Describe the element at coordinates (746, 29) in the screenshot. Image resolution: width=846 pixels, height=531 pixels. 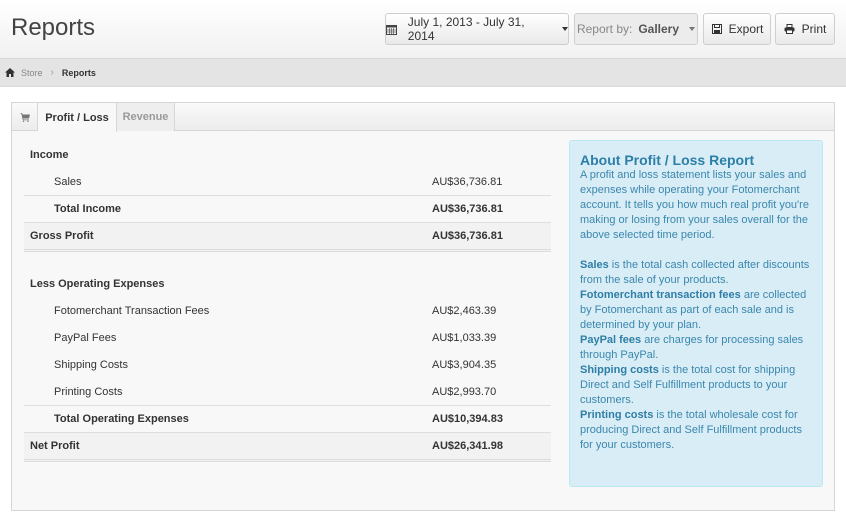
I see `export-label: Export` at that location.